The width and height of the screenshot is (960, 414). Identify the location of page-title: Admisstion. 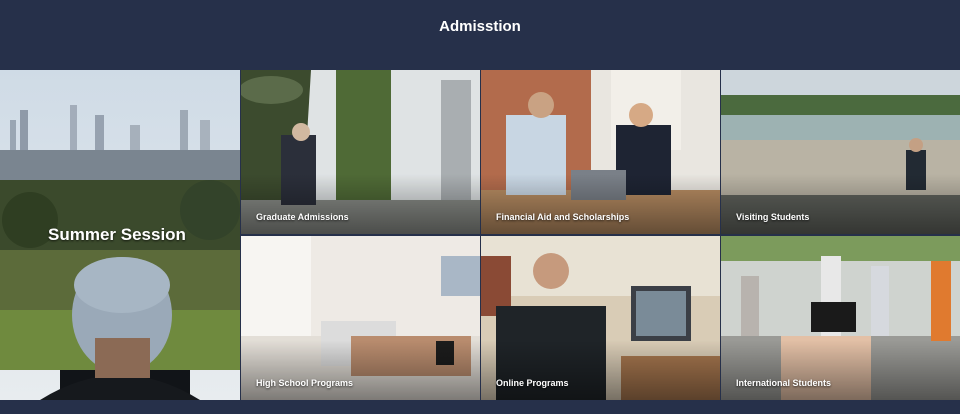
(480, 26).